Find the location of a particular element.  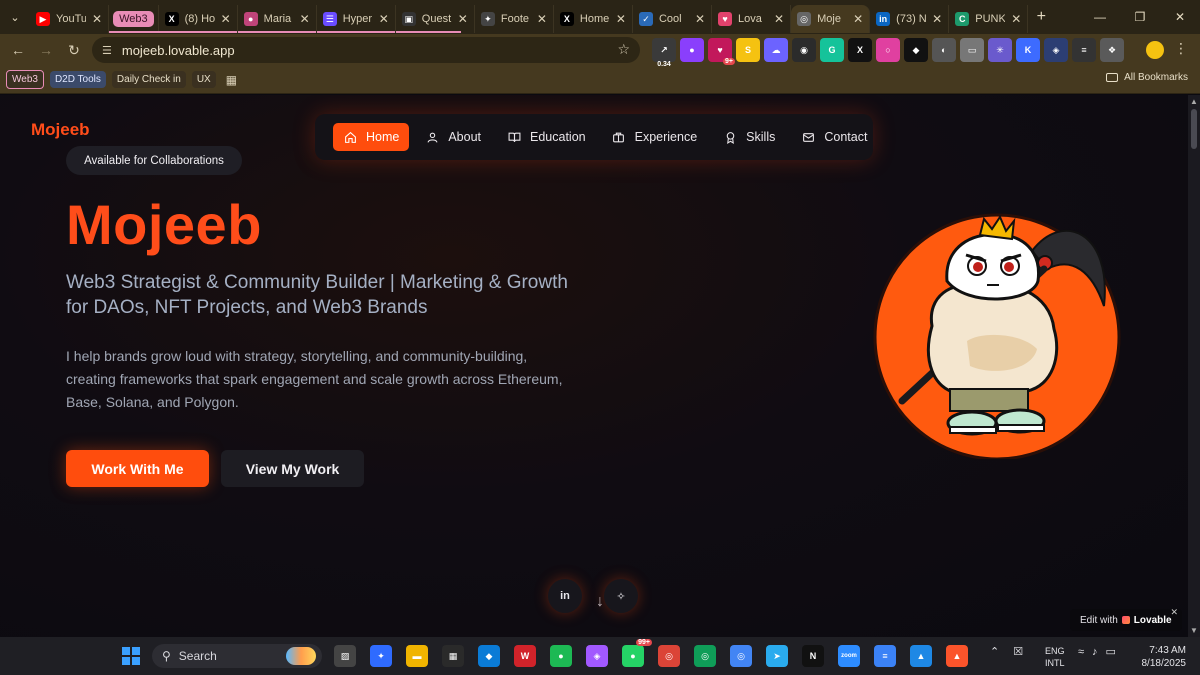

extension-icon: ❖ is located at coordinates (1112, 50).